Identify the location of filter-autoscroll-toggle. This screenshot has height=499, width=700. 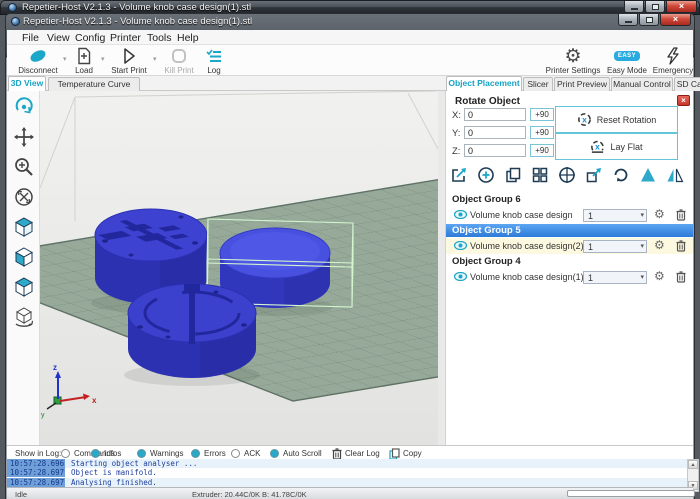
(274, 453).